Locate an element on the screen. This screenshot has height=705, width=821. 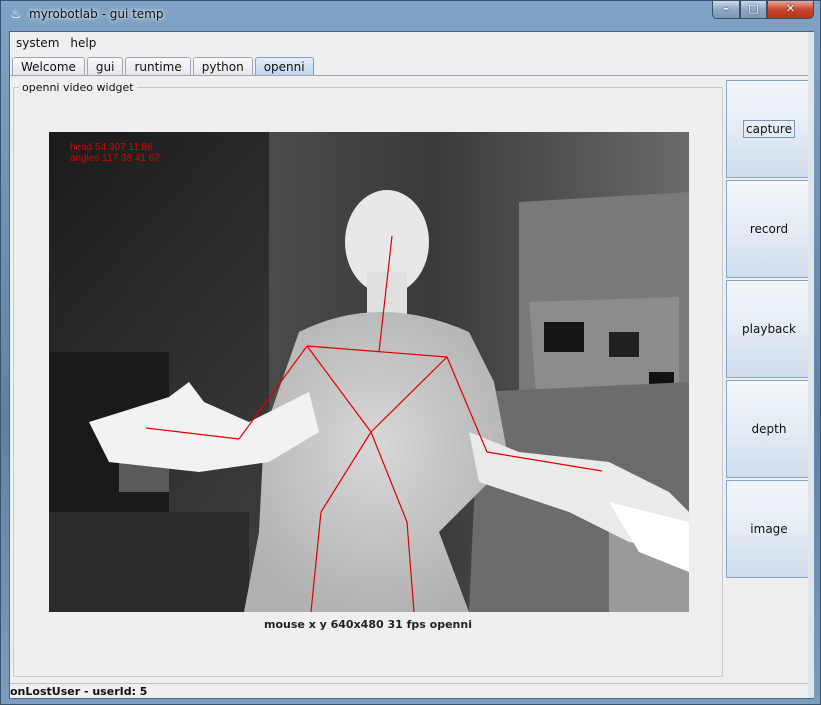
record-button-label: record is located at coordinates (769, 229).